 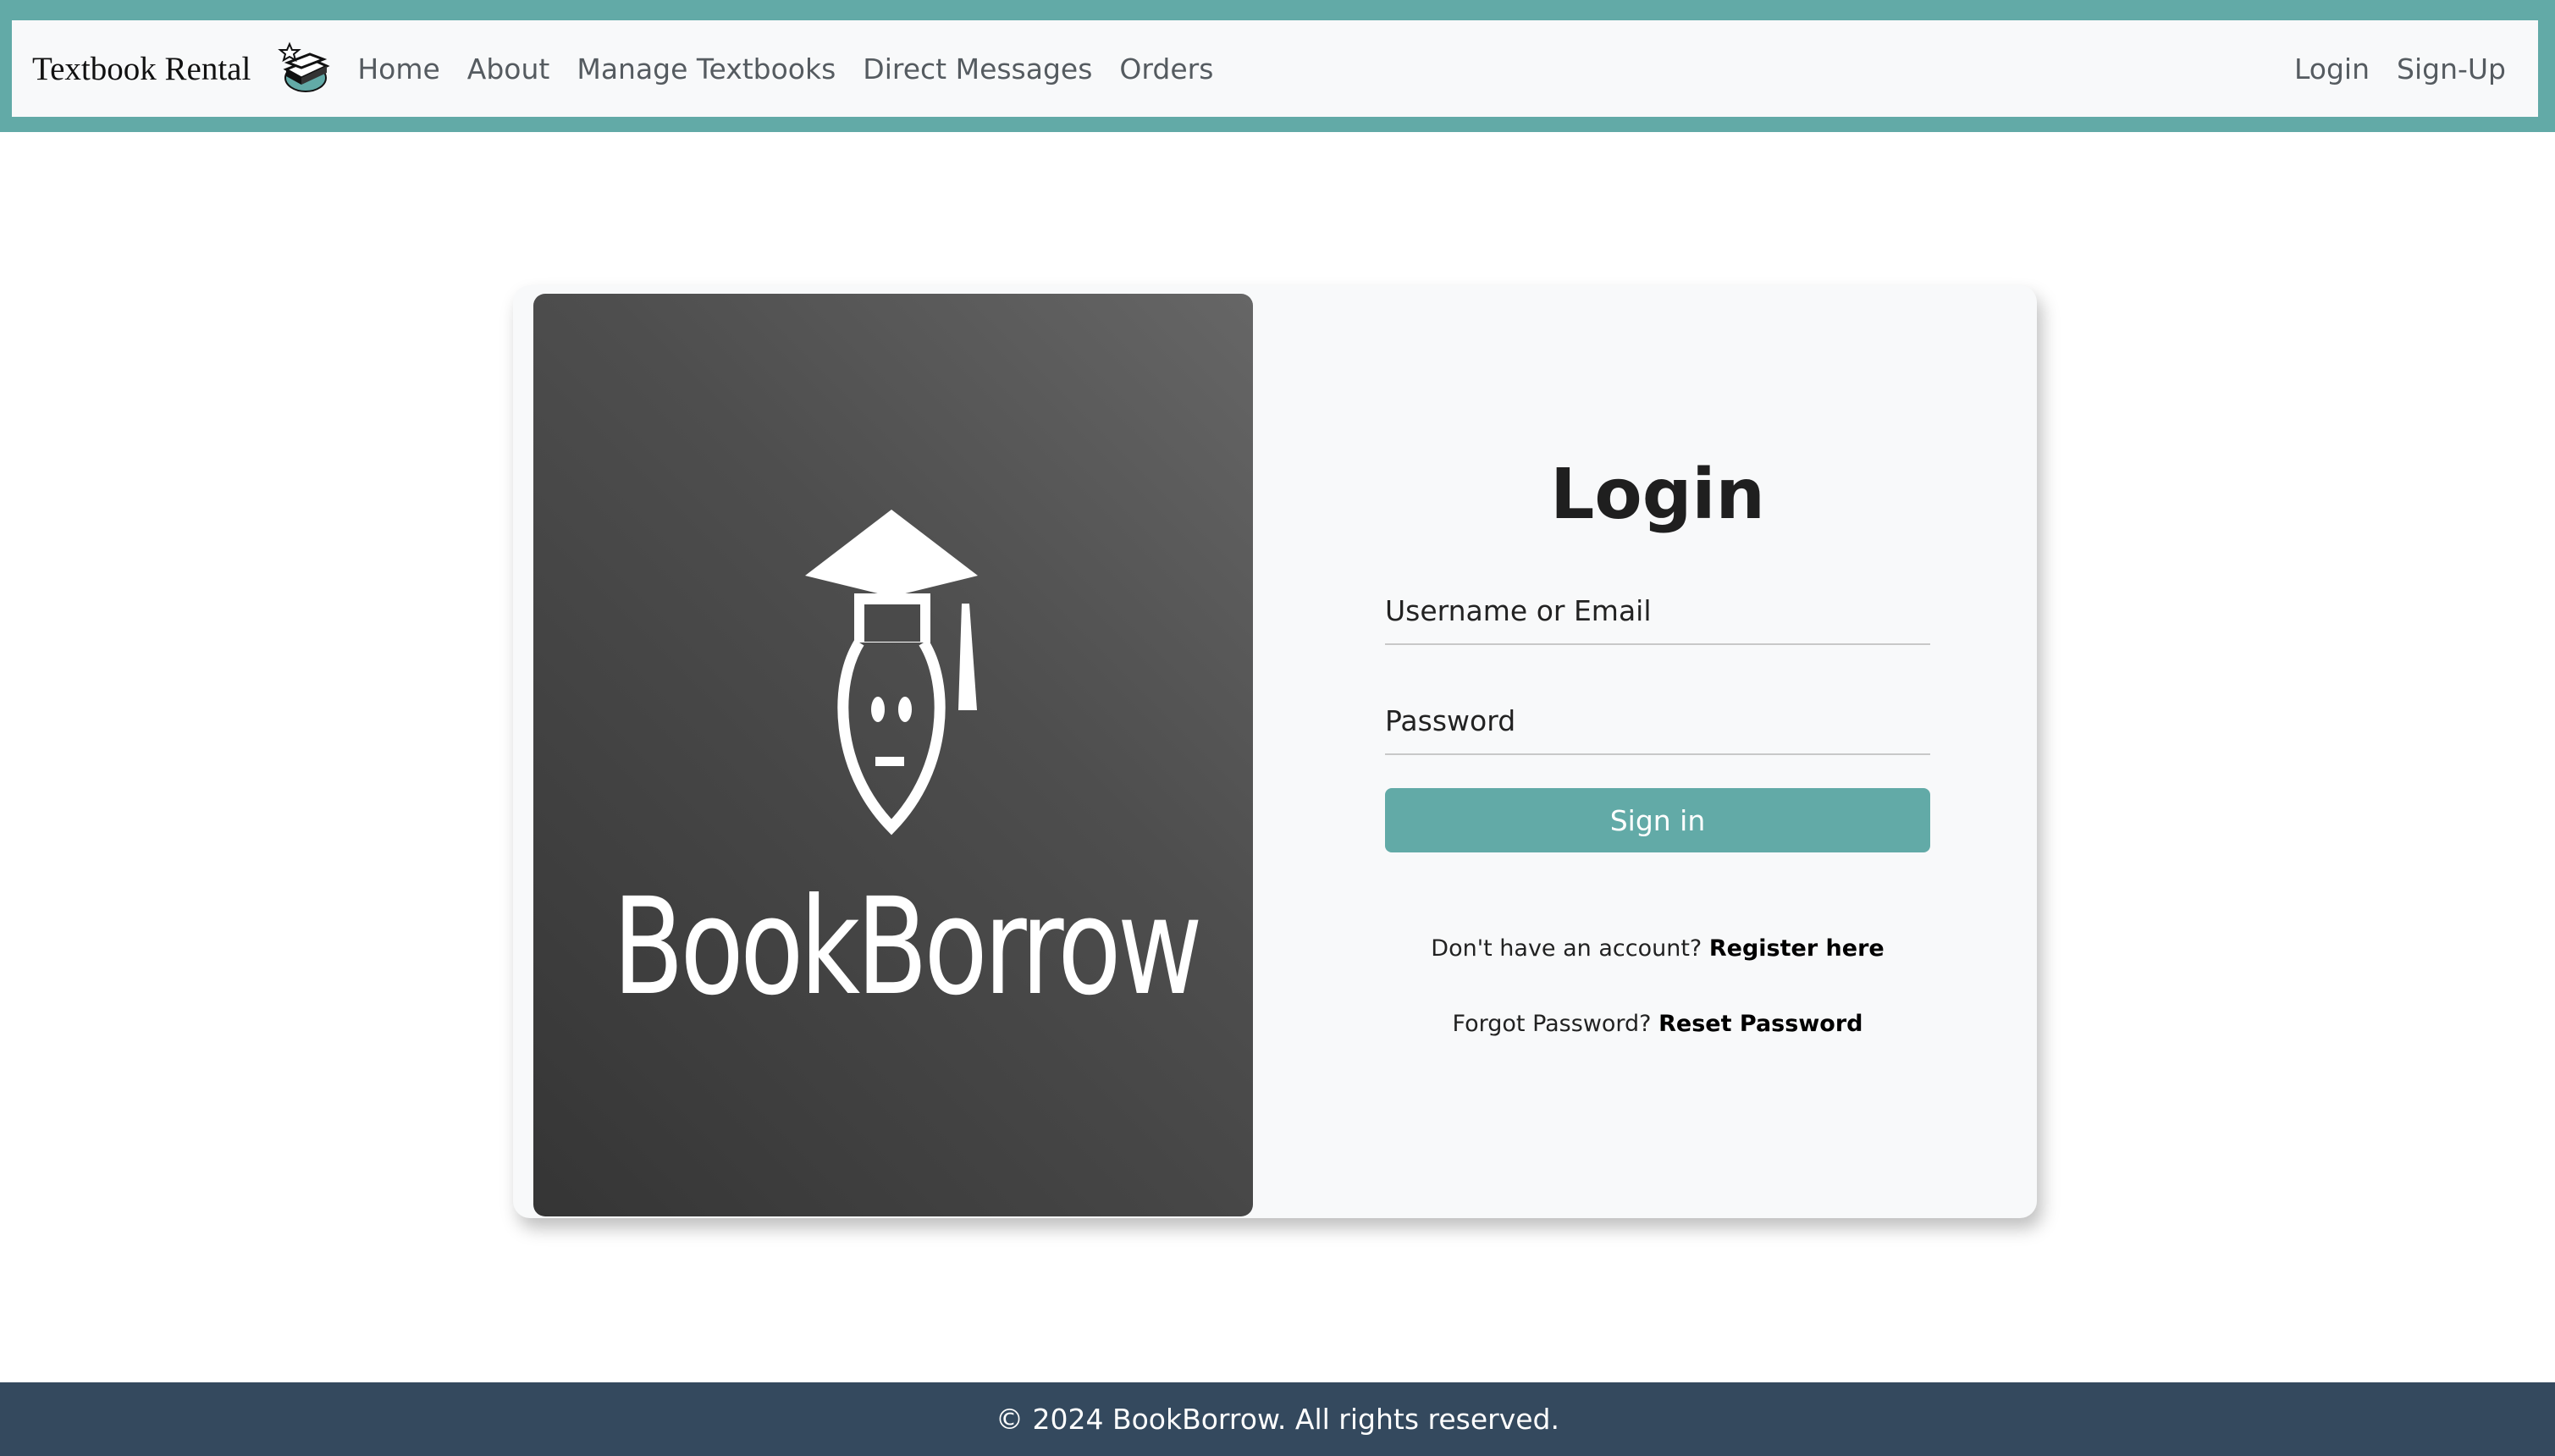 I want to click on footer-copyright: © 2024 BookBorrow. All rights reserved., so click(x=1277, y=1420).